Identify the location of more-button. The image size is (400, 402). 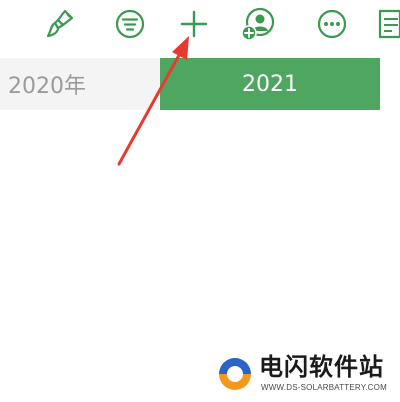
(332, 24).